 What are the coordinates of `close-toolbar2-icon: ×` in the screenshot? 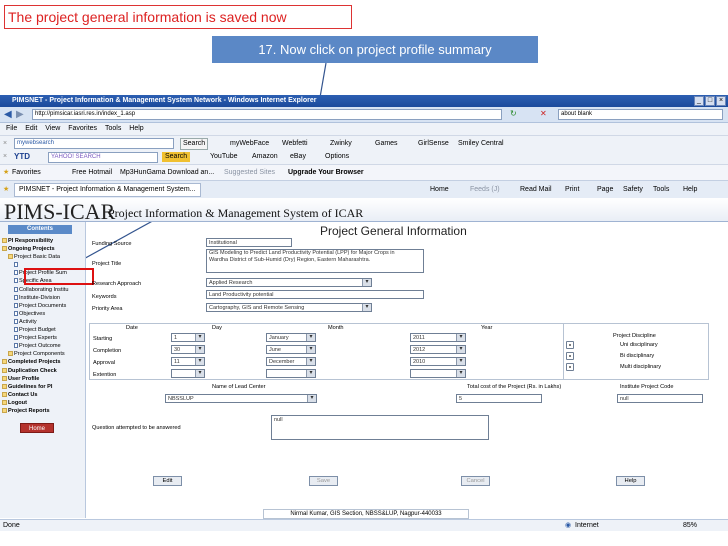 It's located at (5, 157).